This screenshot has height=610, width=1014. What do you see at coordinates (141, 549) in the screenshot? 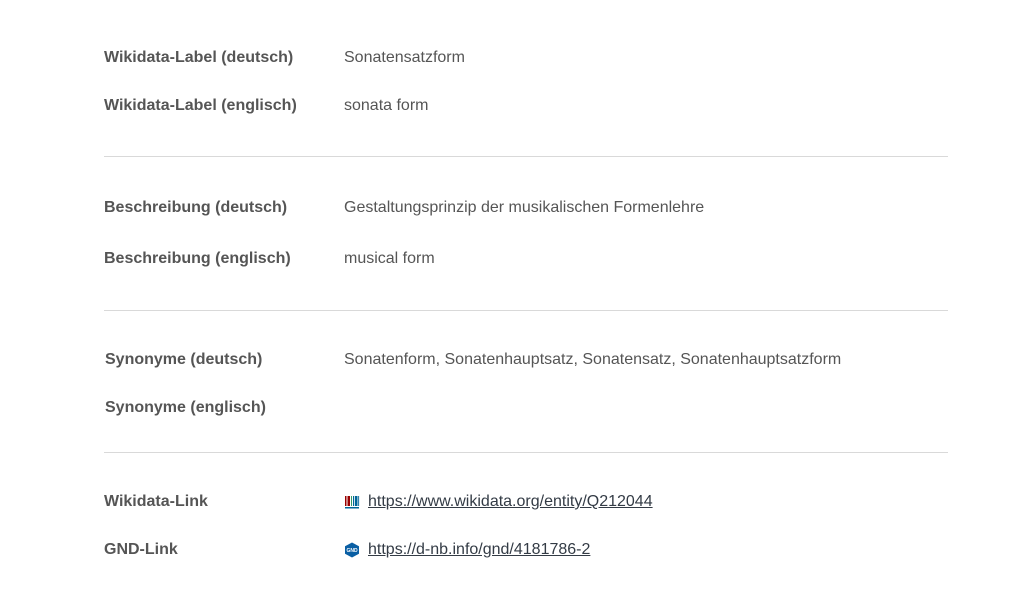
I see `gnd-link-label: GND-Link` at bounding box center [141, 549].